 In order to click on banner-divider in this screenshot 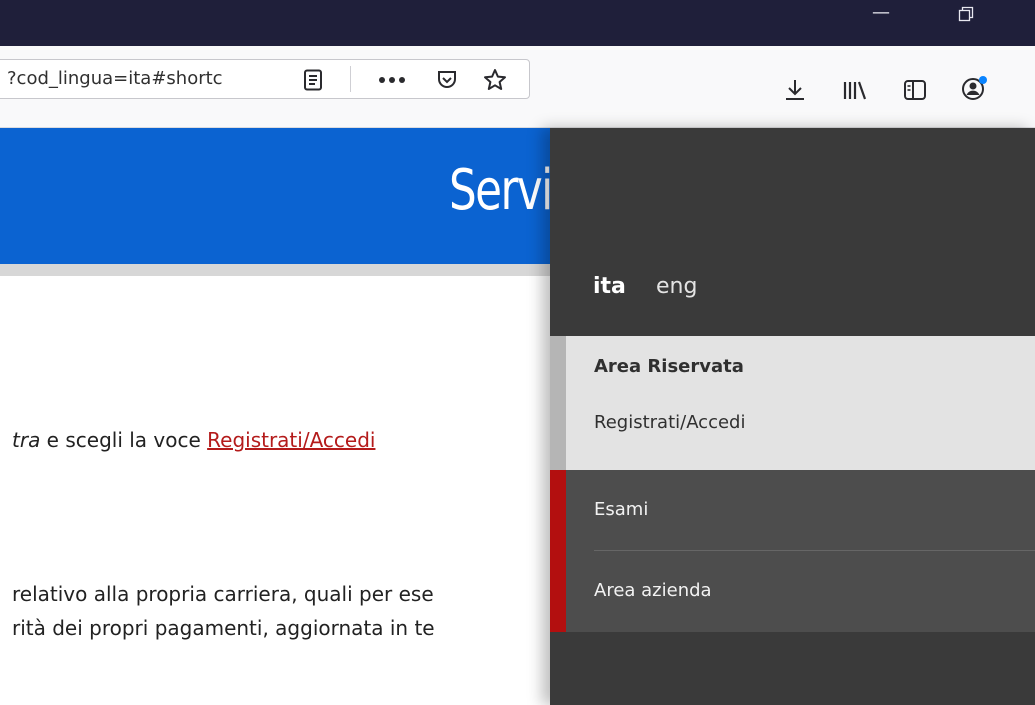, I will do `click(280, 270)`.